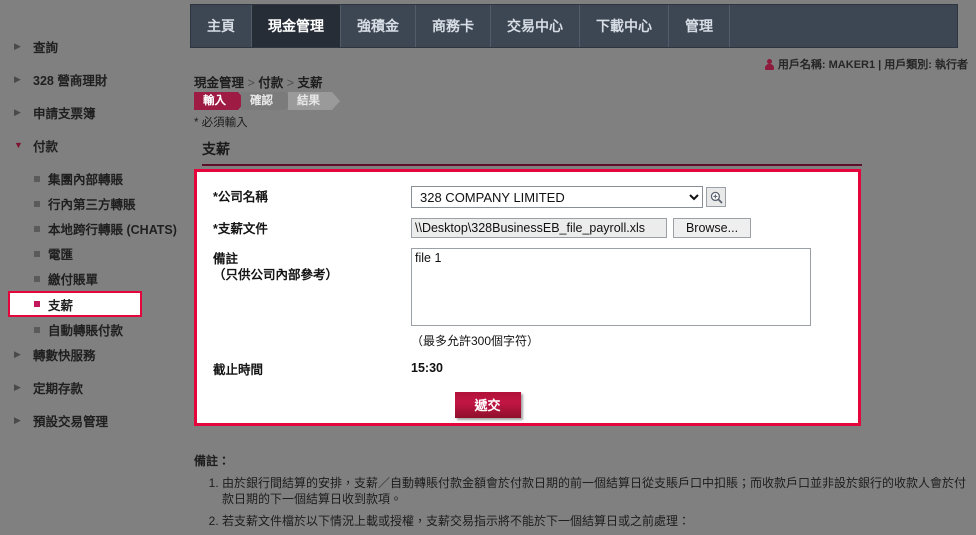 The height and width of the screenshot is (535, 976). Describe the element at coordinates (310, 83) in the screenshot. I see `breadcrumb-item-3: 支薪` at that location.